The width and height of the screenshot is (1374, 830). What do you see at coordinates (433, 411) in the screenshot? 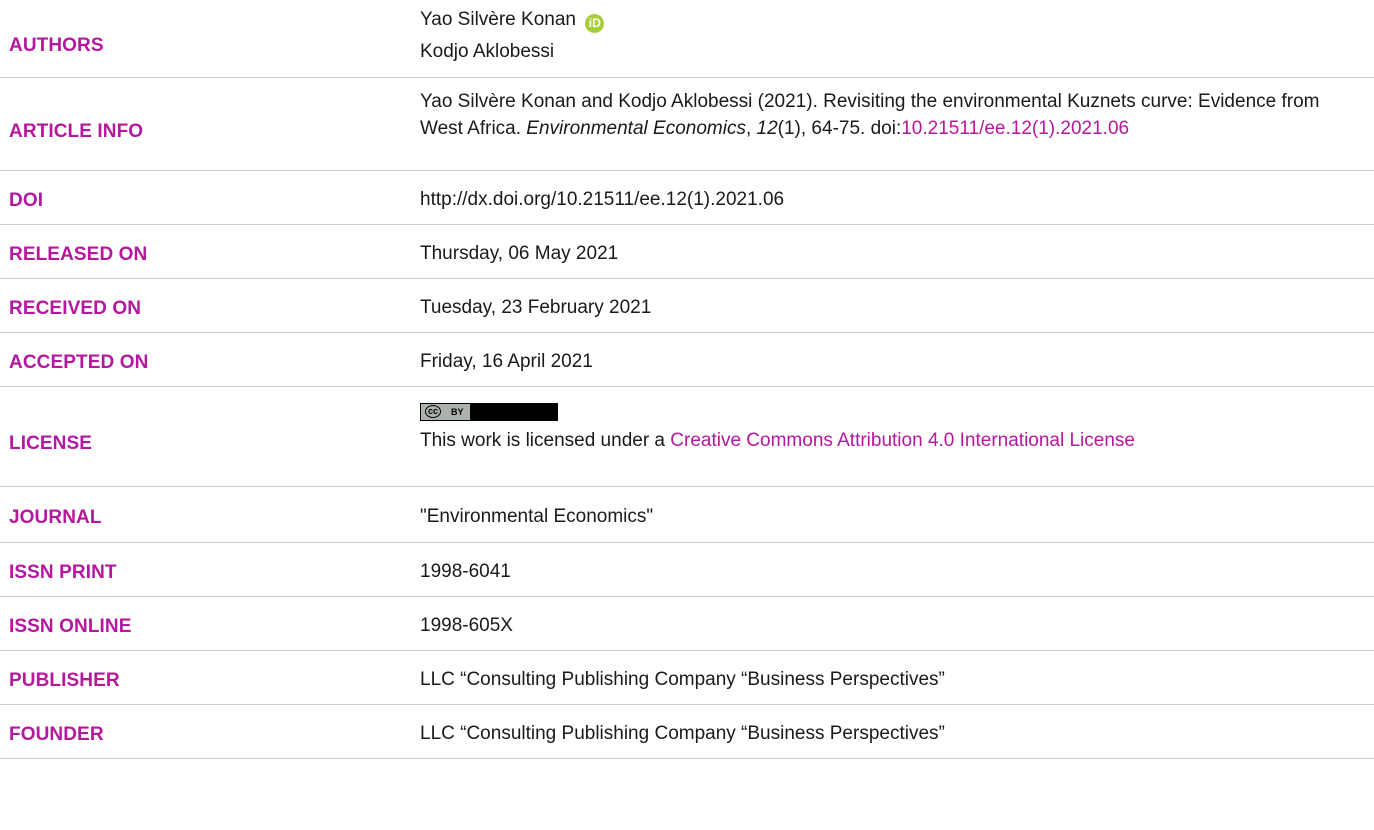
I see `cc-circle-icon: cc` at bounding box center [433, 411].